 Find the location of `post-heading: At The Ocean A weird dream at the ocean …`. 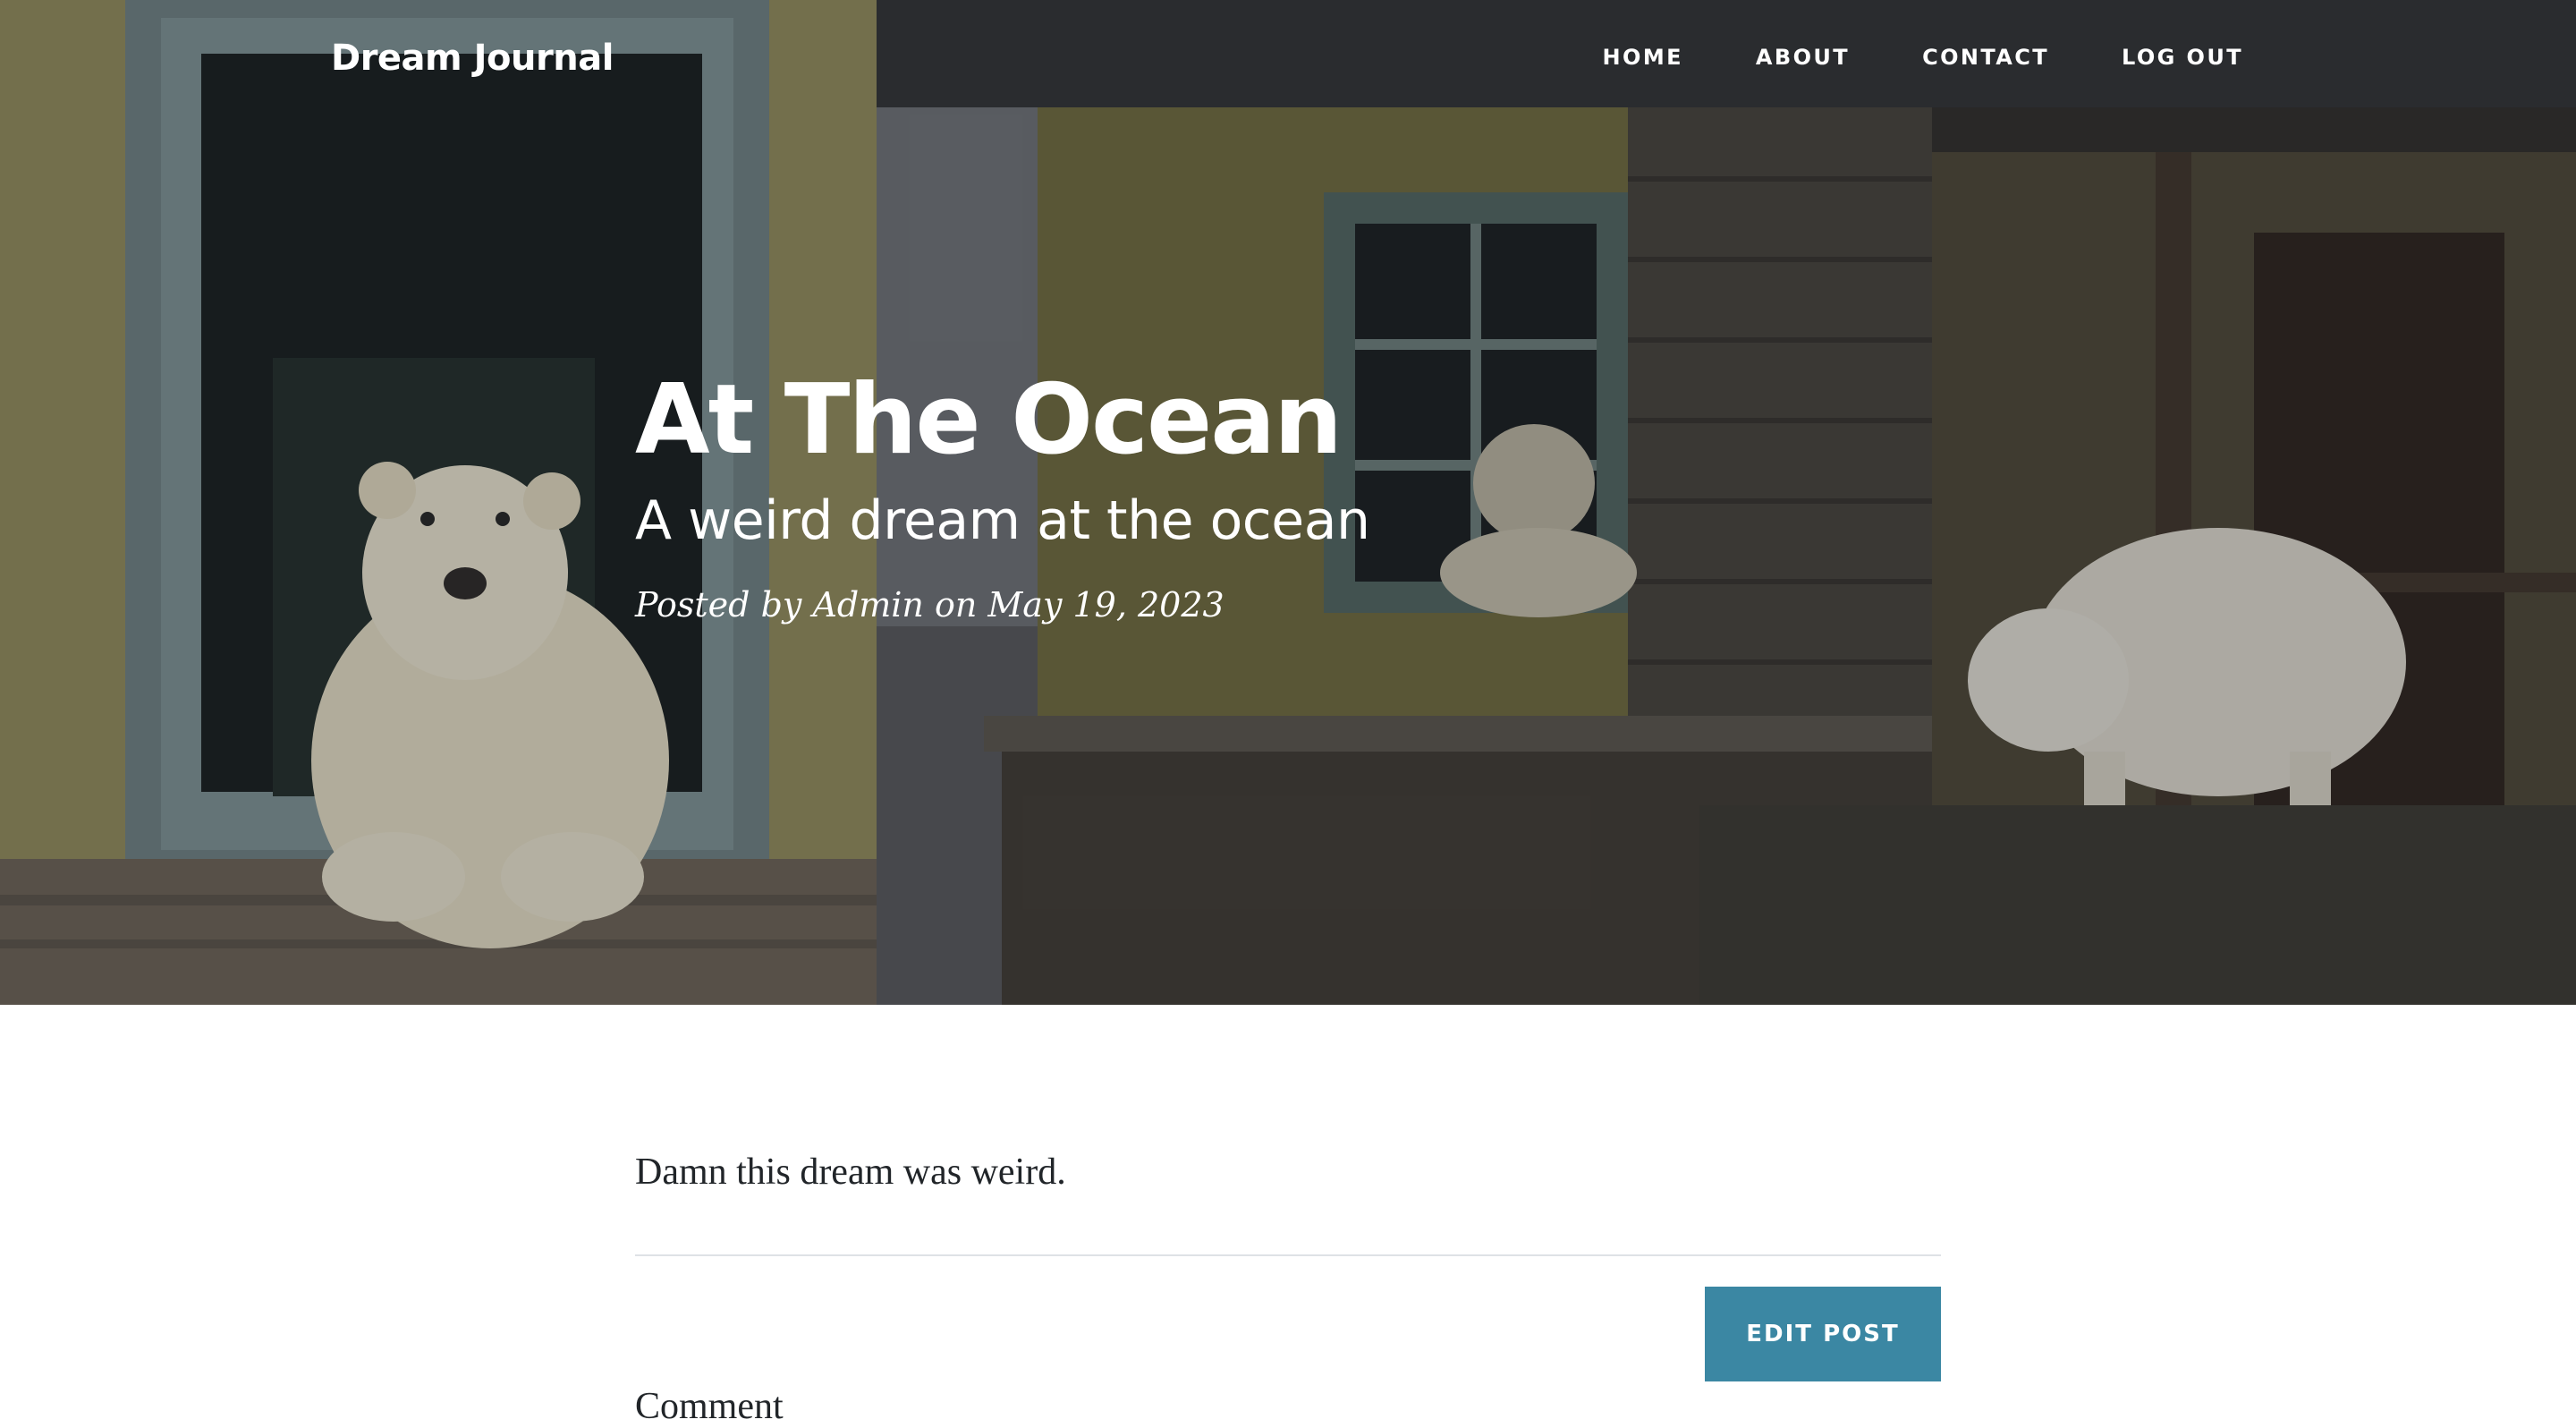

post-heading: At The Ocean A weird dream at the ocean … is located at coordinates (1288, 493).